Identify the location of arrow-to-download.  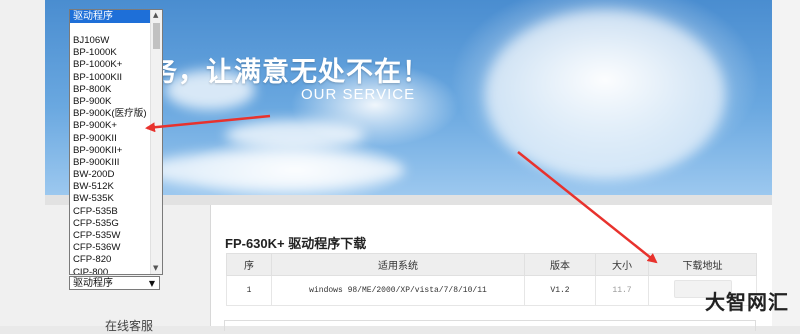
(587, 207).